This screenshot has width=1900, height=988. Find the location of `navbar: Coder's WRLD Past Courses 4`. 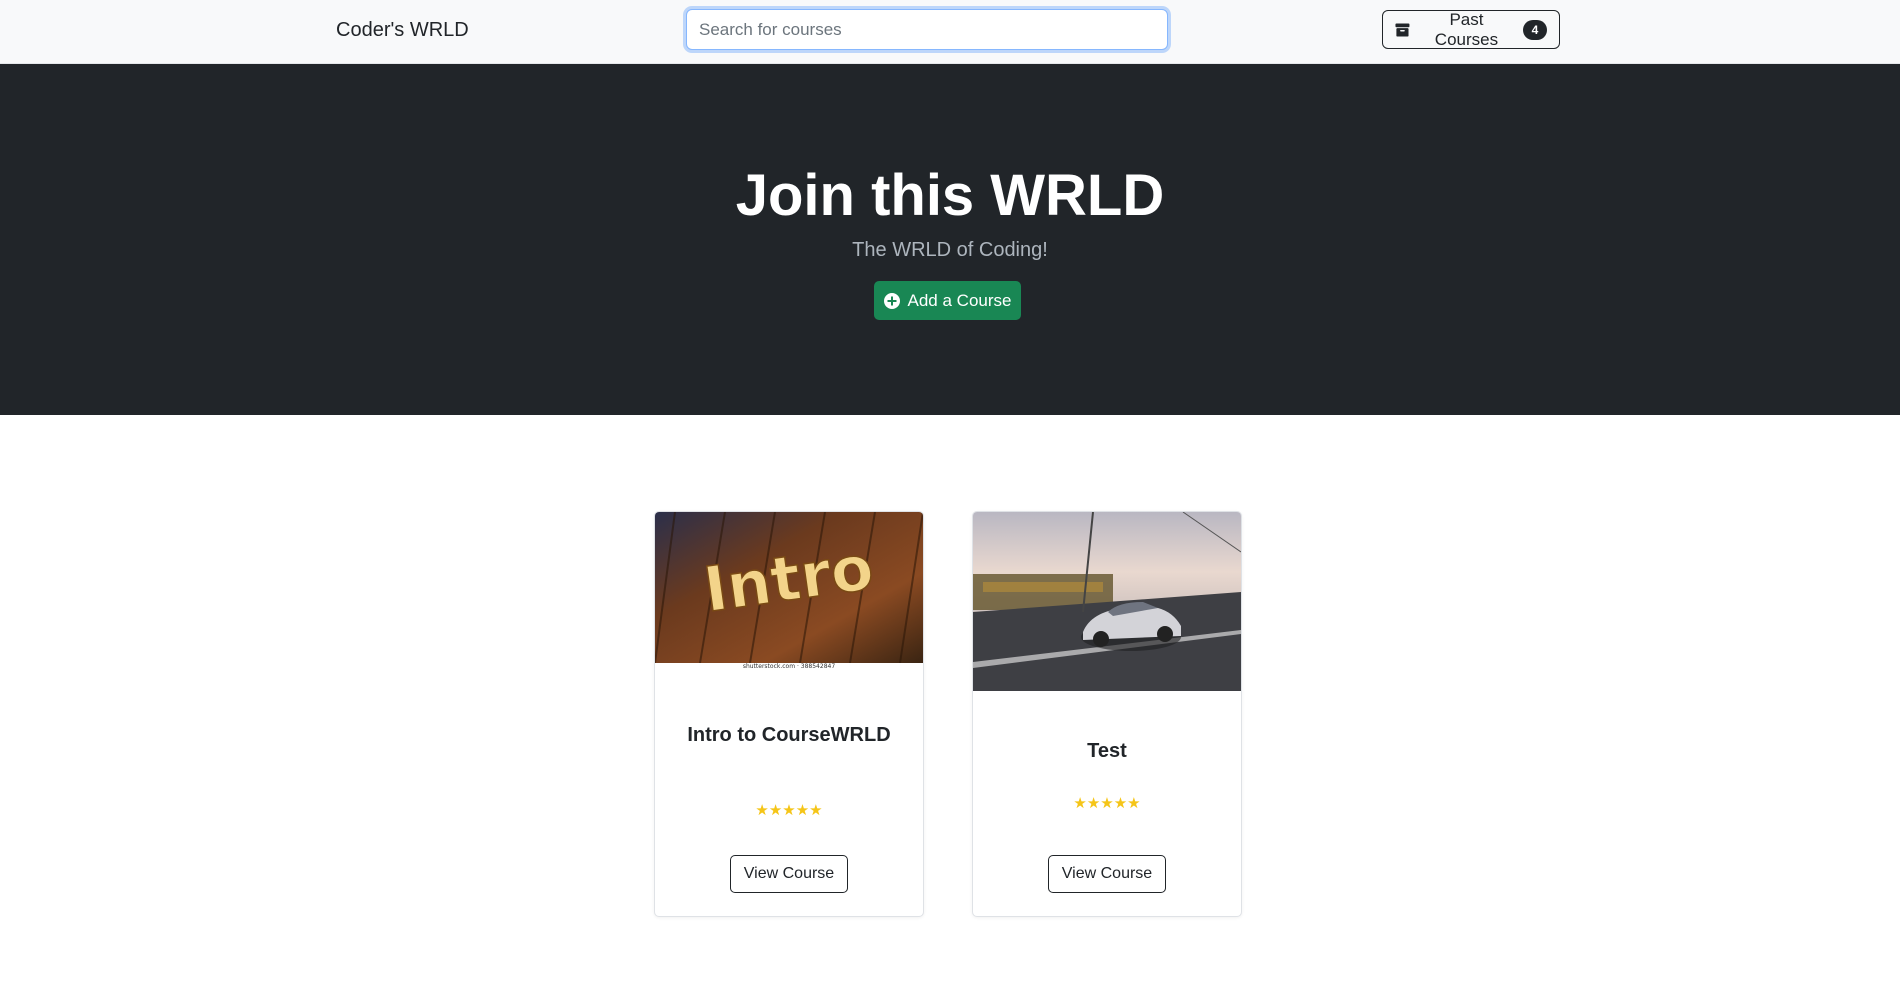

navbar: Coder's WRLD Past Courses 4 is located at coordinates (950, 32).